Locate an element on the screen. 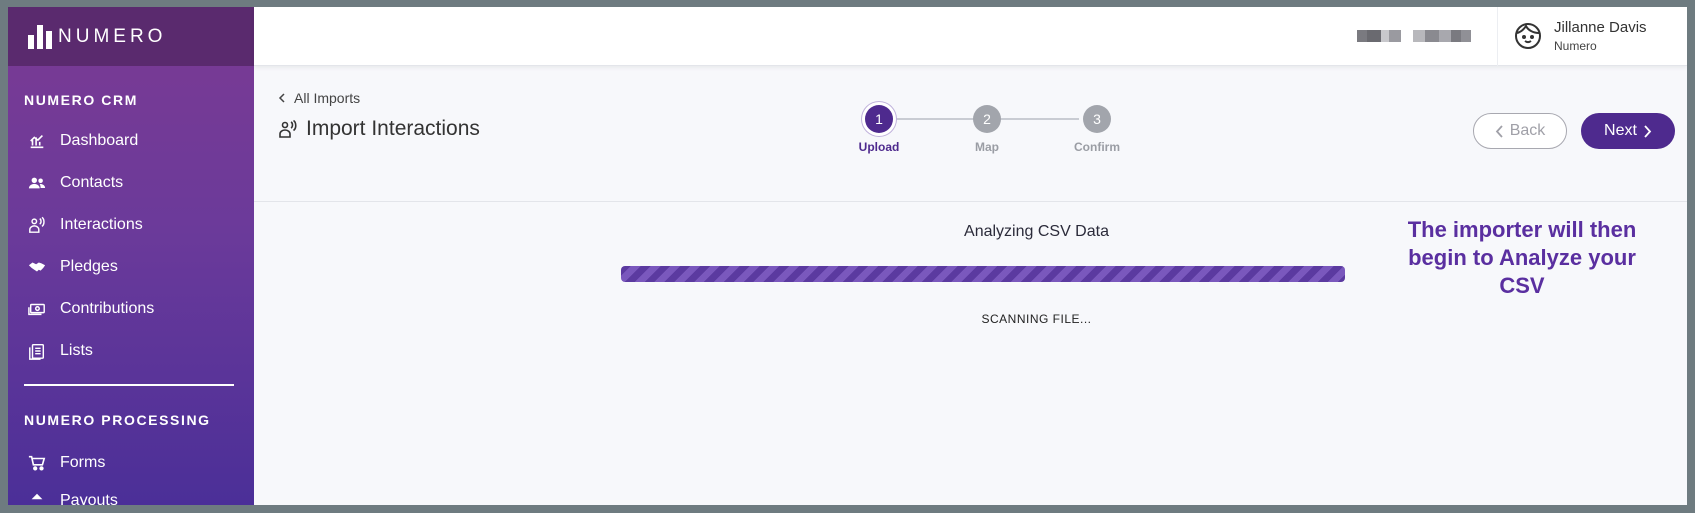 The width and height of the screenshot is (1695, 513). chevron-right-icon is located at coordinates (1648, 131).